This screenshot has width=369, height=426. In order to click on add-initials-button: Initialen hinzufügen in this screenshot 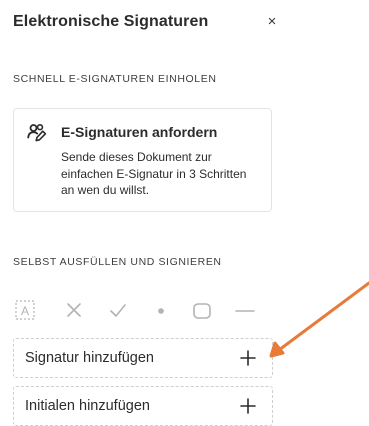, I will do `click(143, 406)`.